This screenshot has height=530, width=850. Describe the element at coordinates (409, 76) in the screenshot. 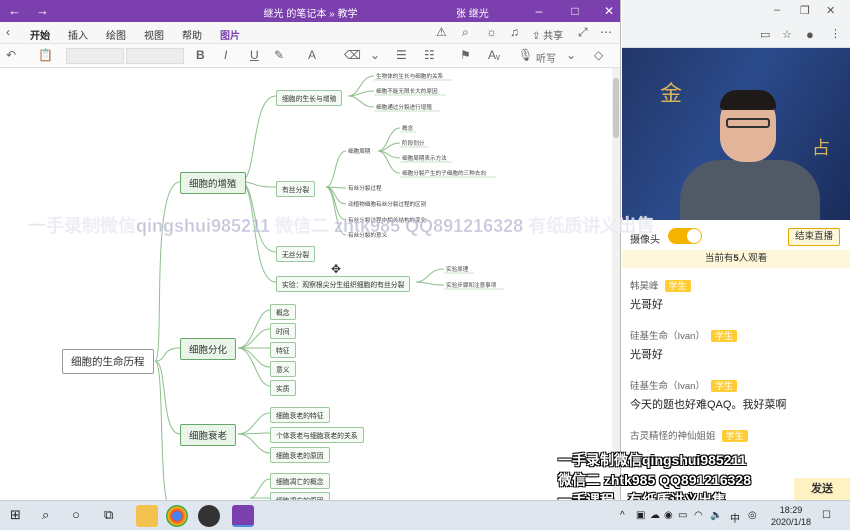

I see `leaf-growth-0: 生物体的生长与细胞的关系` at that location.